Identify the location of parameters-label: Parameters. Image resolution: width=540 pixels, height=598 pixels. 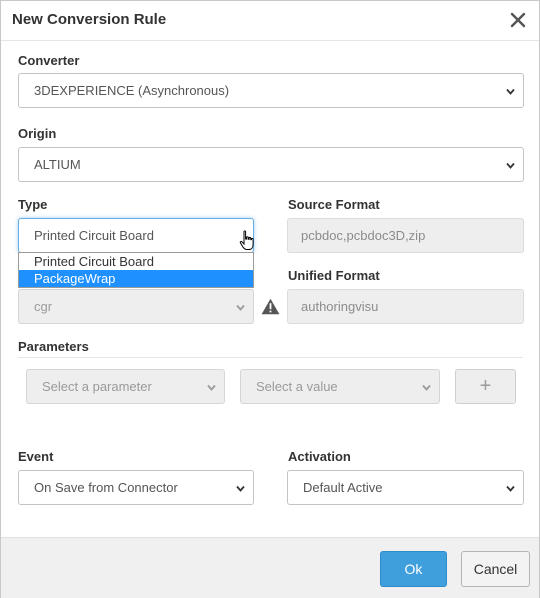
(53, 346).